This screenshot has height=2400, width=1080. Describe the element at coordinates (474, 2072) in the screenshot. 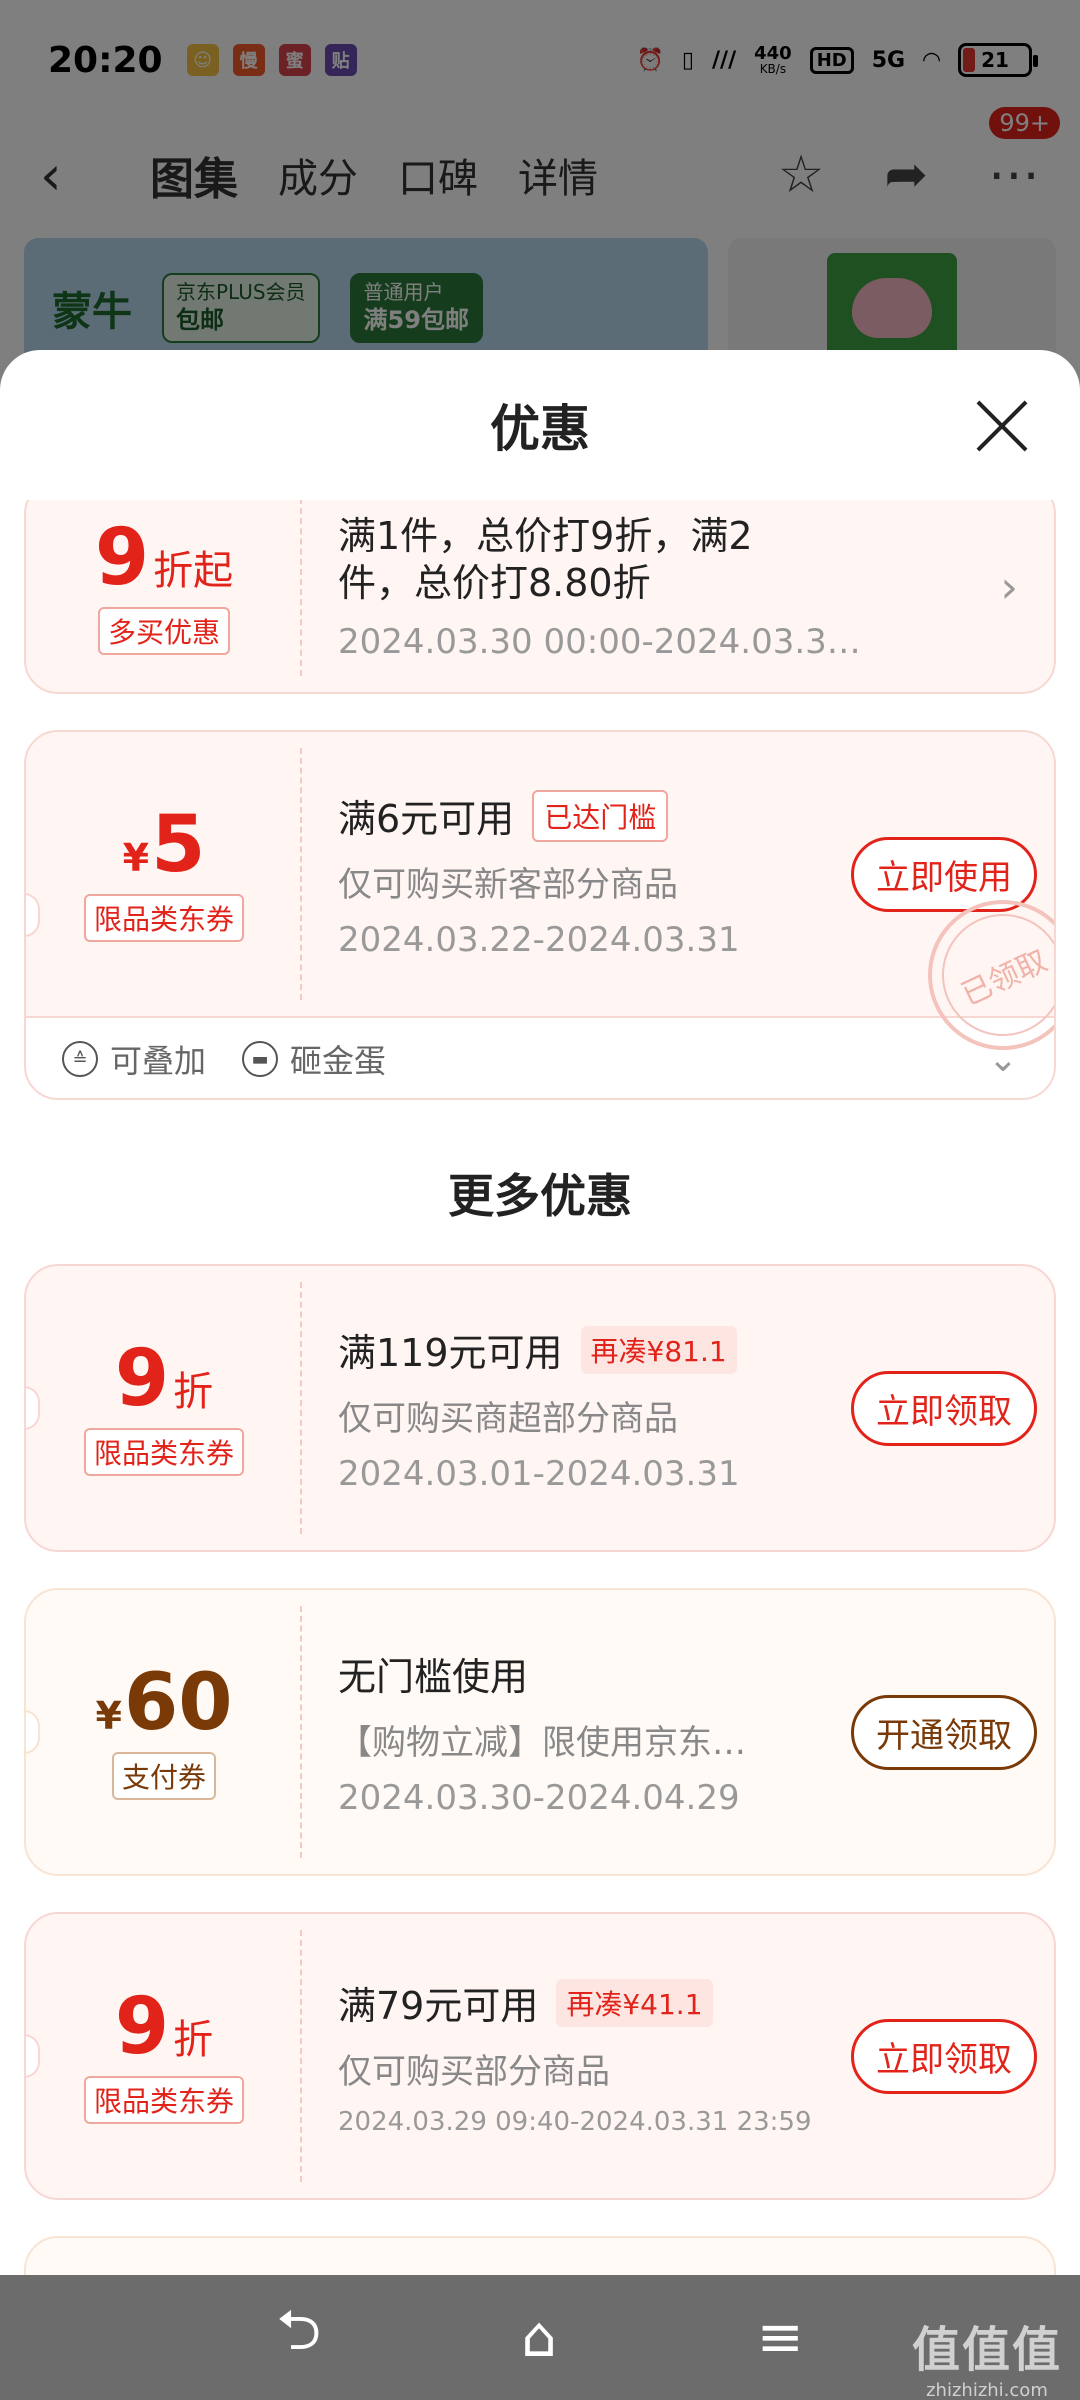

I see `coupon-description: 仅可购买部分商品` at that location.